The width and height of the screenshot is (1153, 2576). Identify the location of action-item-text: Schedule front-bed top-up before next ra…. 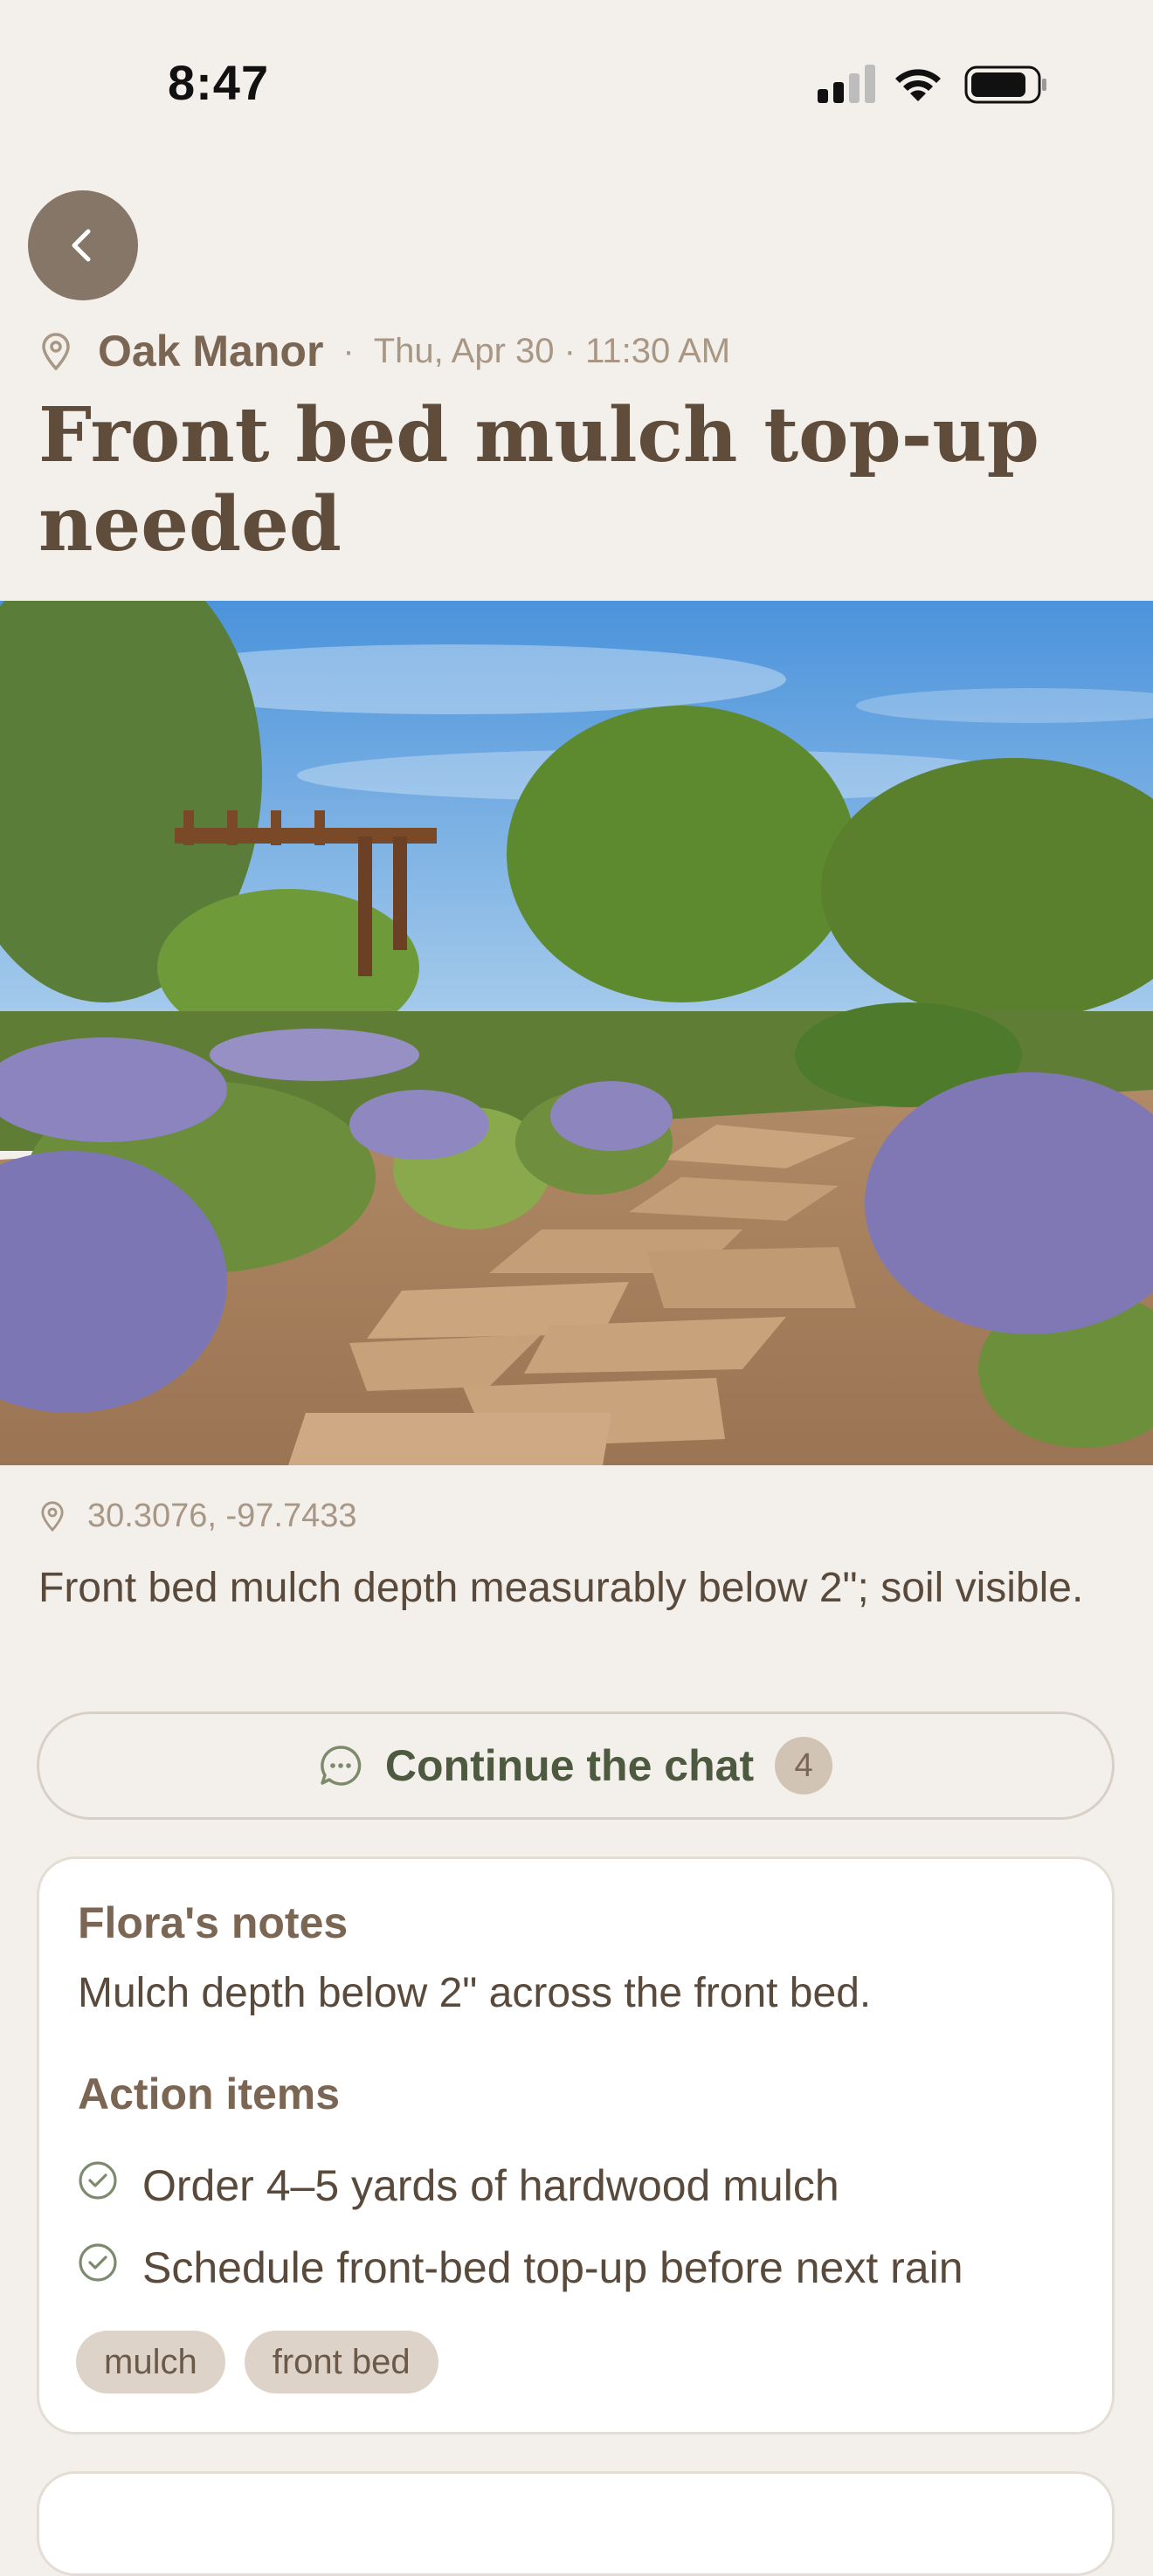
(552, 2267).